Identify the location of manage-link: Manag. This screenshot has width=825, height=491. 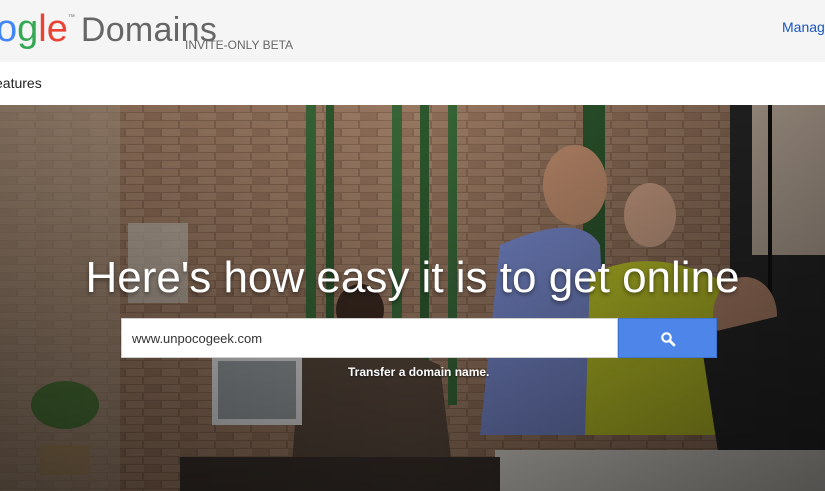
(803, 27).